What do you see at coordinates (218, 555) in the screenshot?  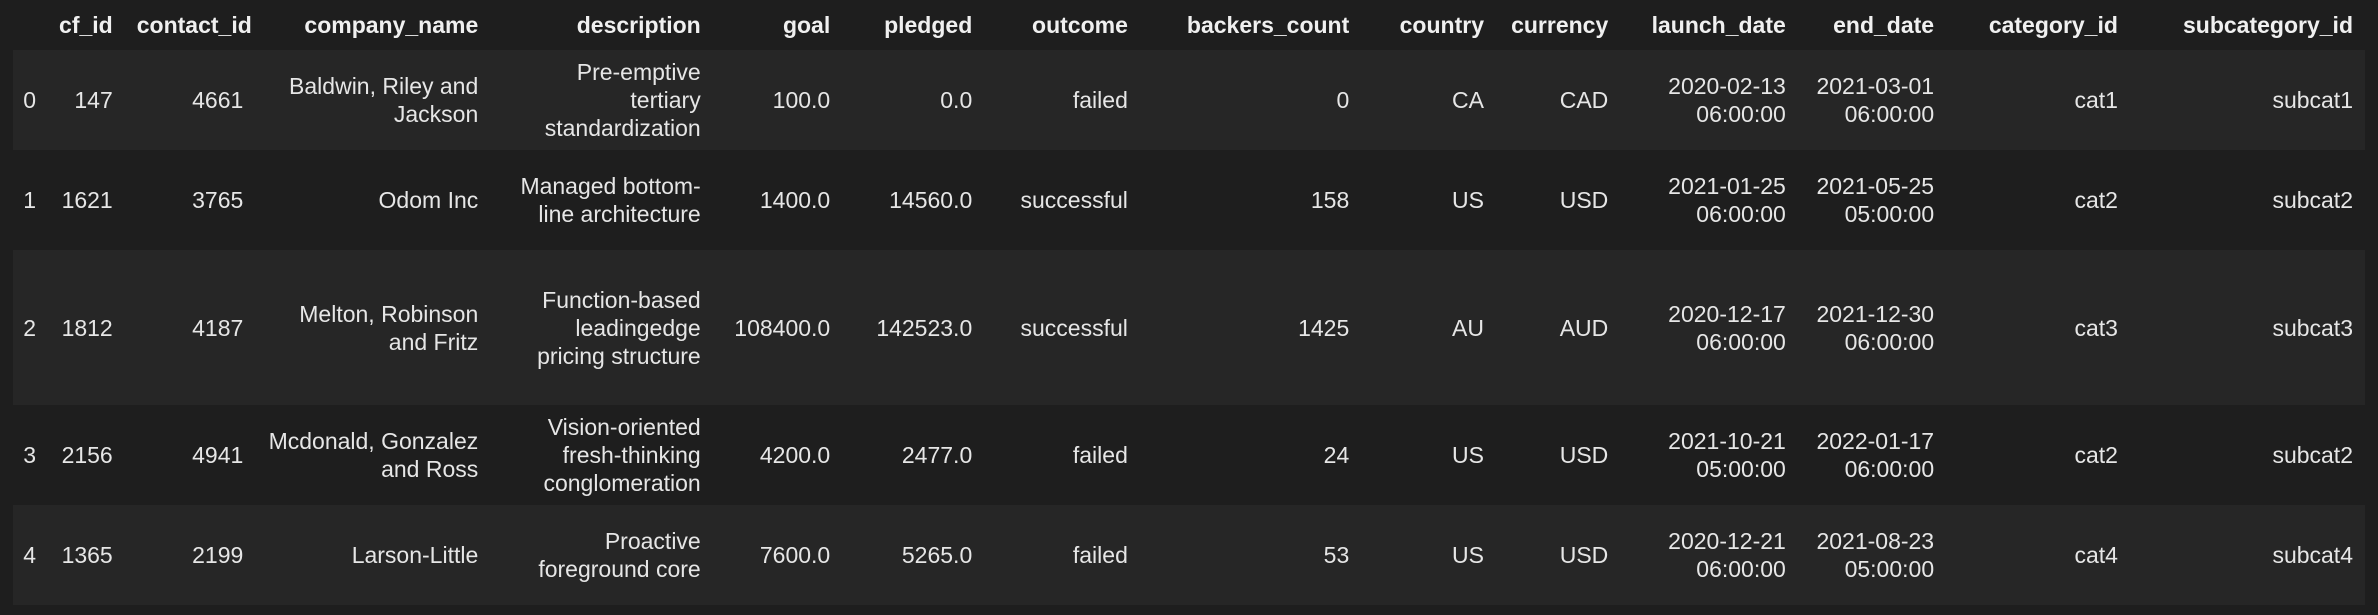 I see `cell-contact-id: 2199` at bounding box center [218, 555].